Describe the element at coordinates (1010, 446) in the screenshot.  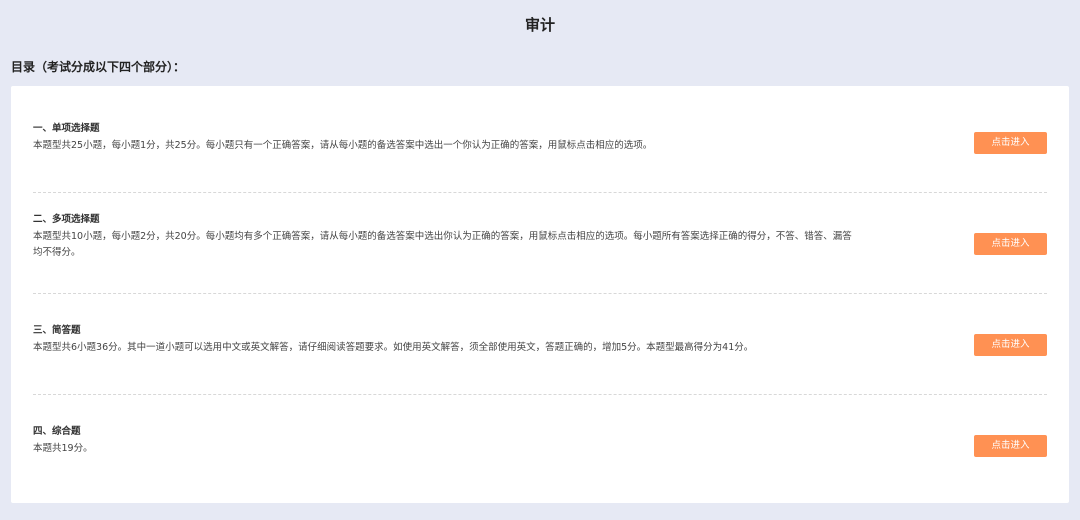
I see `enter-comprehensive-button: 点击进入` at that location.